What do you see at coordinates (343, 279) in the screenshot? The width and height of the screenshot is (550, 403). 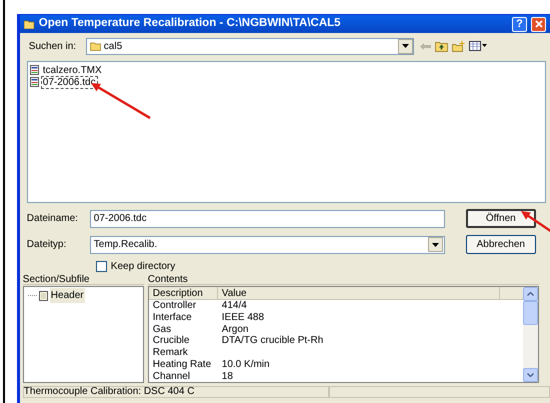 I see `contents-header: Contents` at bounding box center [343, 279].